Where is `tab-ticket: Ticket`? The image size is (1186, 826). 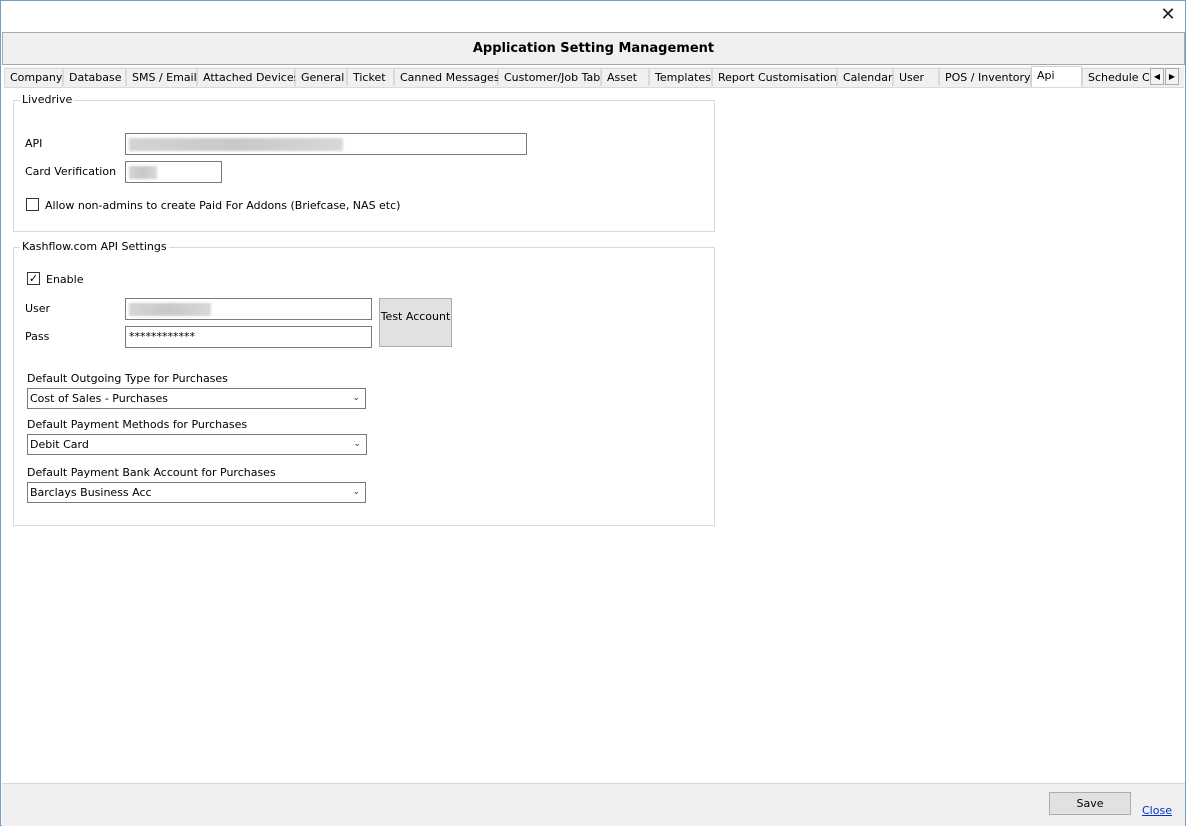
tab-ticket: Ticket is located at coordinates (370, 77).